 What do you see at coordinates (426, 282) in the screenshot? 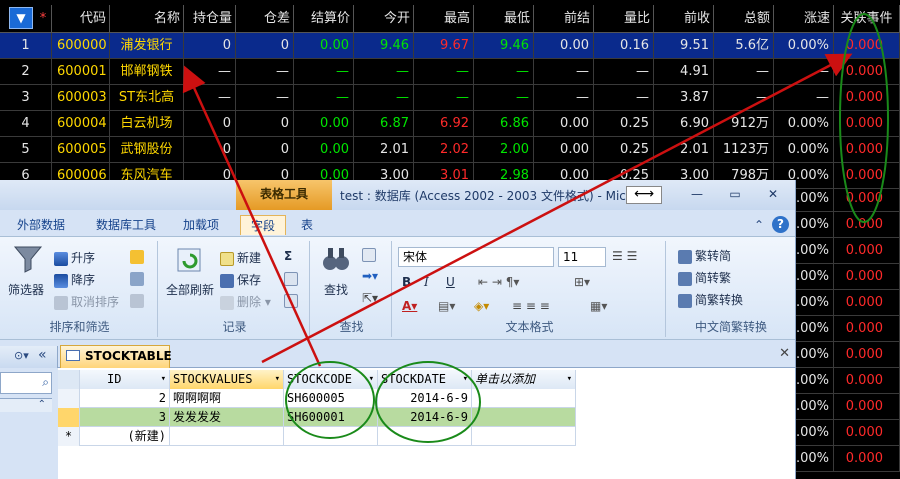
I see `italic-button: I` at bounding box center [426, 282].